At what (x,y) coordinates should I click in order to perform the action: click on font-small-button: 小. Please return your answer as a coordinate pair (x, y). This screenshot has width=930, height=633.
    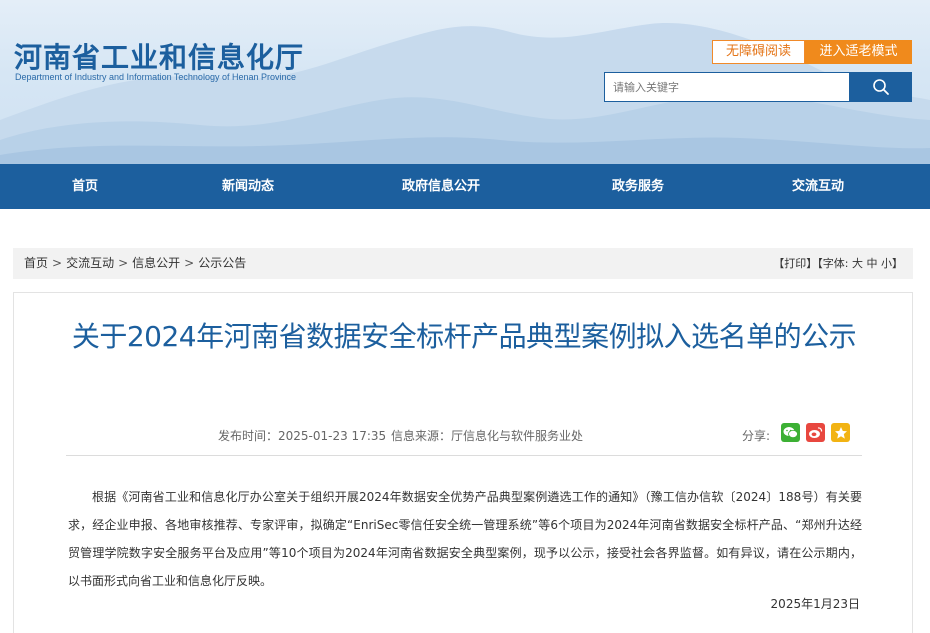
    Looking at the image, I should click on (886, 263).